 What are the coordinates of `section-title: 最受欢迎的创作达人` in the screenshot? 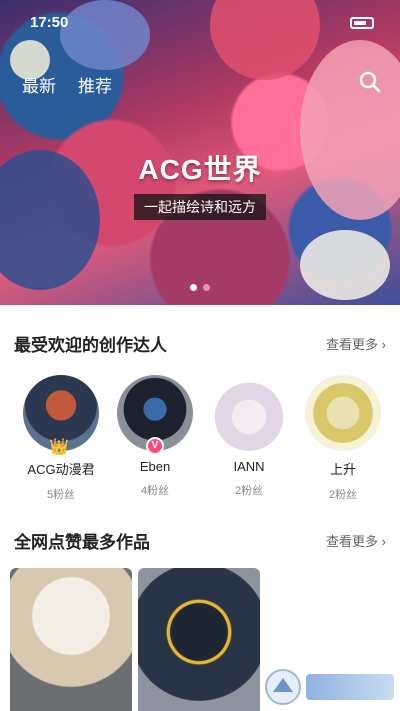 It's located at (90, 345).